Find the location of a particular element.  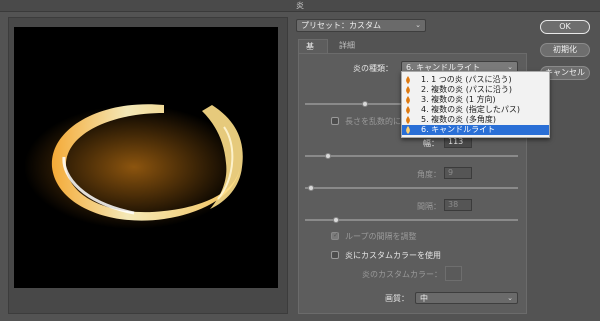

ok-button: OK is located at coordinates (565, 27).